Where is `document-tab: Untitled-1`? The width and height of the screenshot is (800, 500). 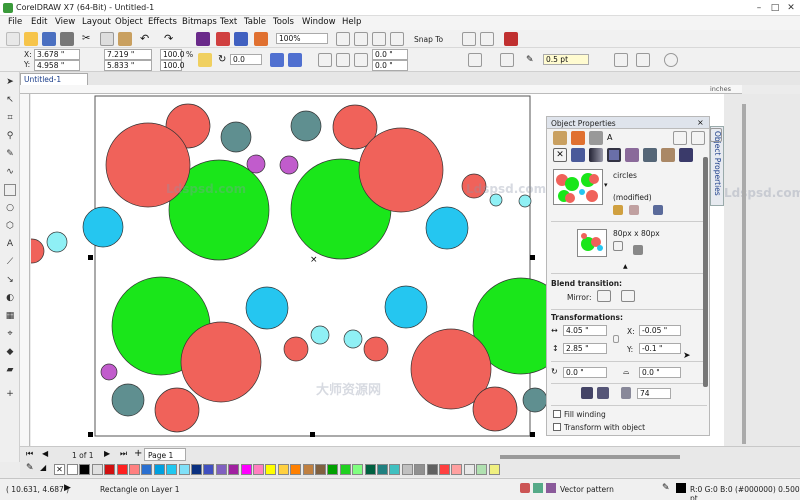
document-tab: Untitled-1 is located at coordinates (54, 79).